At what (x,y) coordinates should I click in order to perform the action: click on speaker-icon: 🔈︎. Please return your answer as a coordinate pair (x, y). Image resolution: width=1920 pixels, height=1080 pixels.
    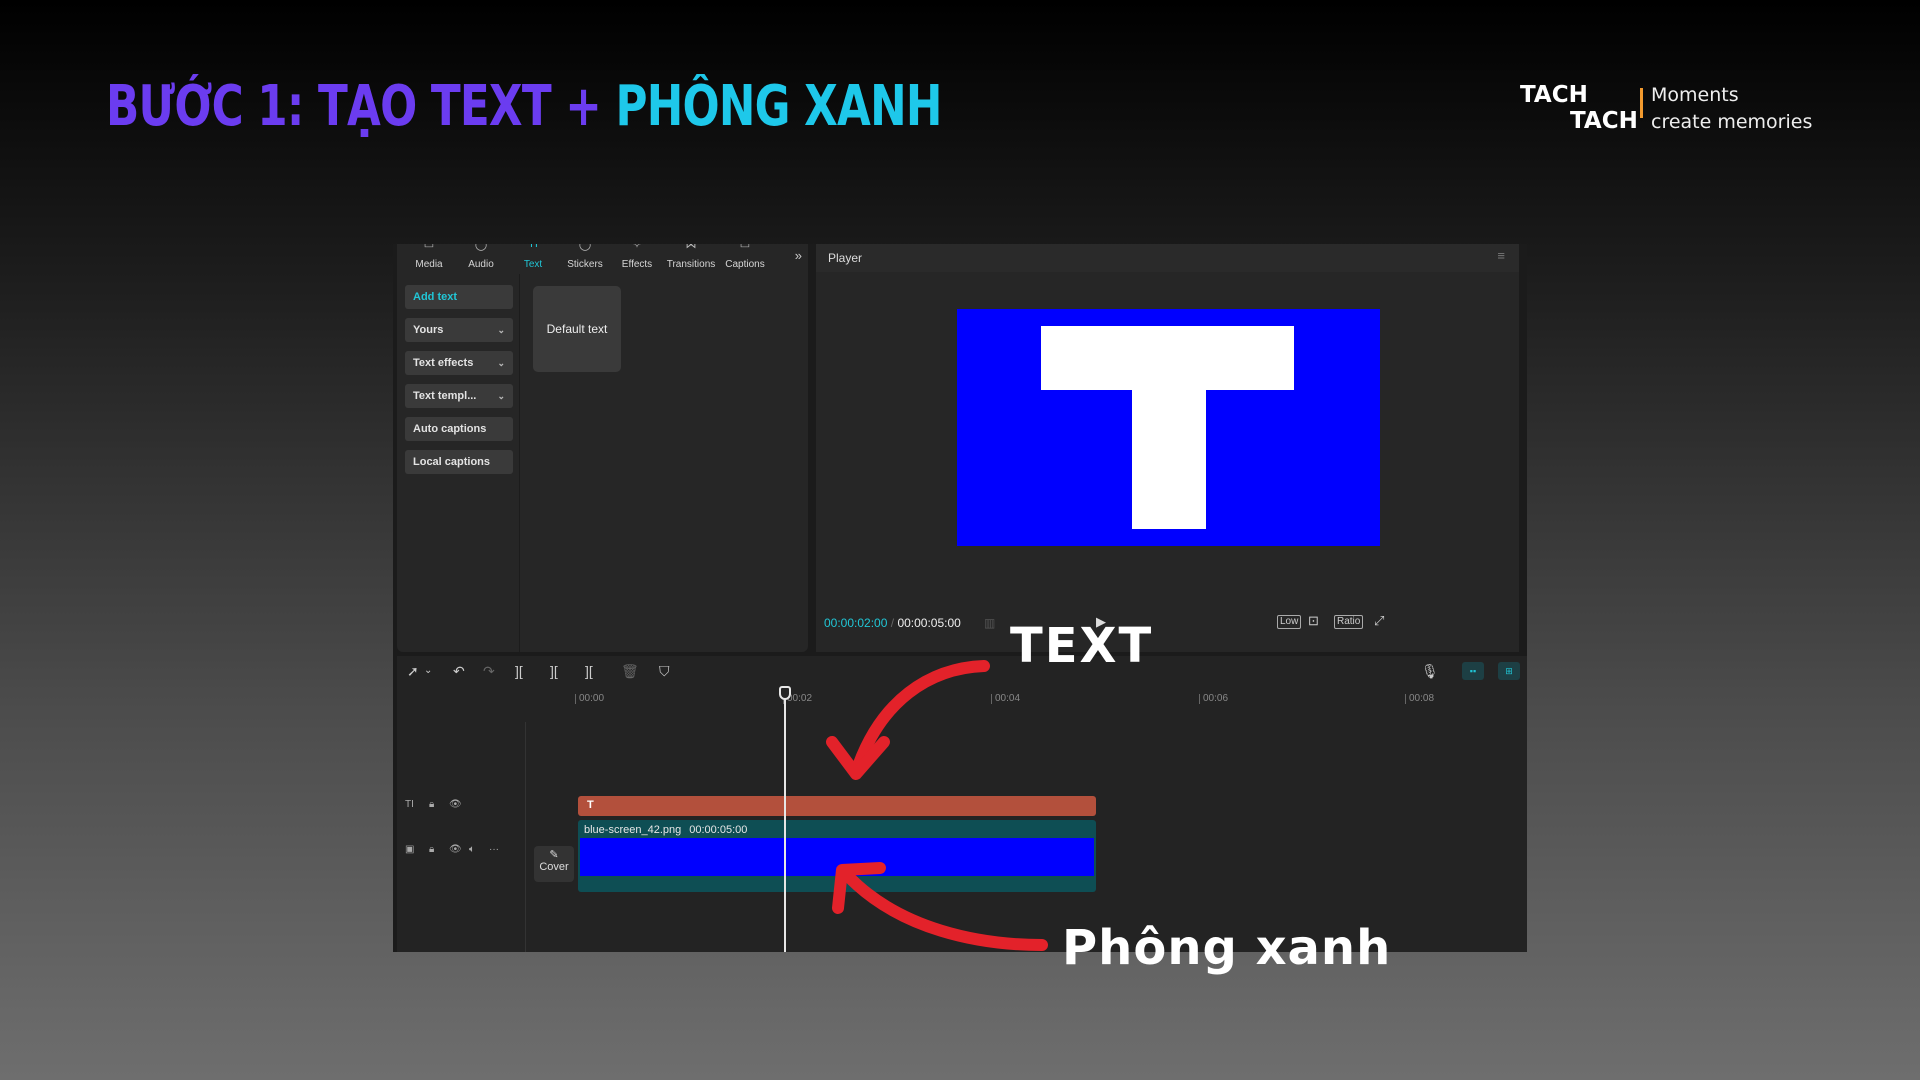
    Looking at the image, I should click on (472, 849).